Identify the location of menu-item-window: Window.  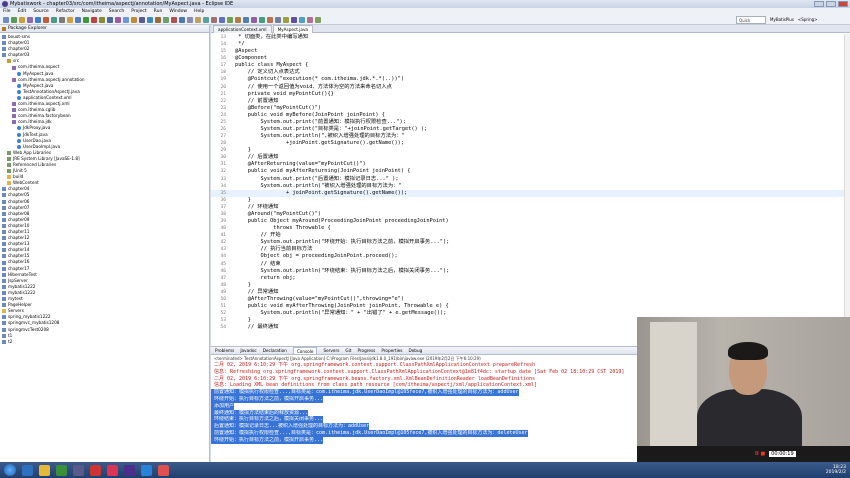
(178, 11).